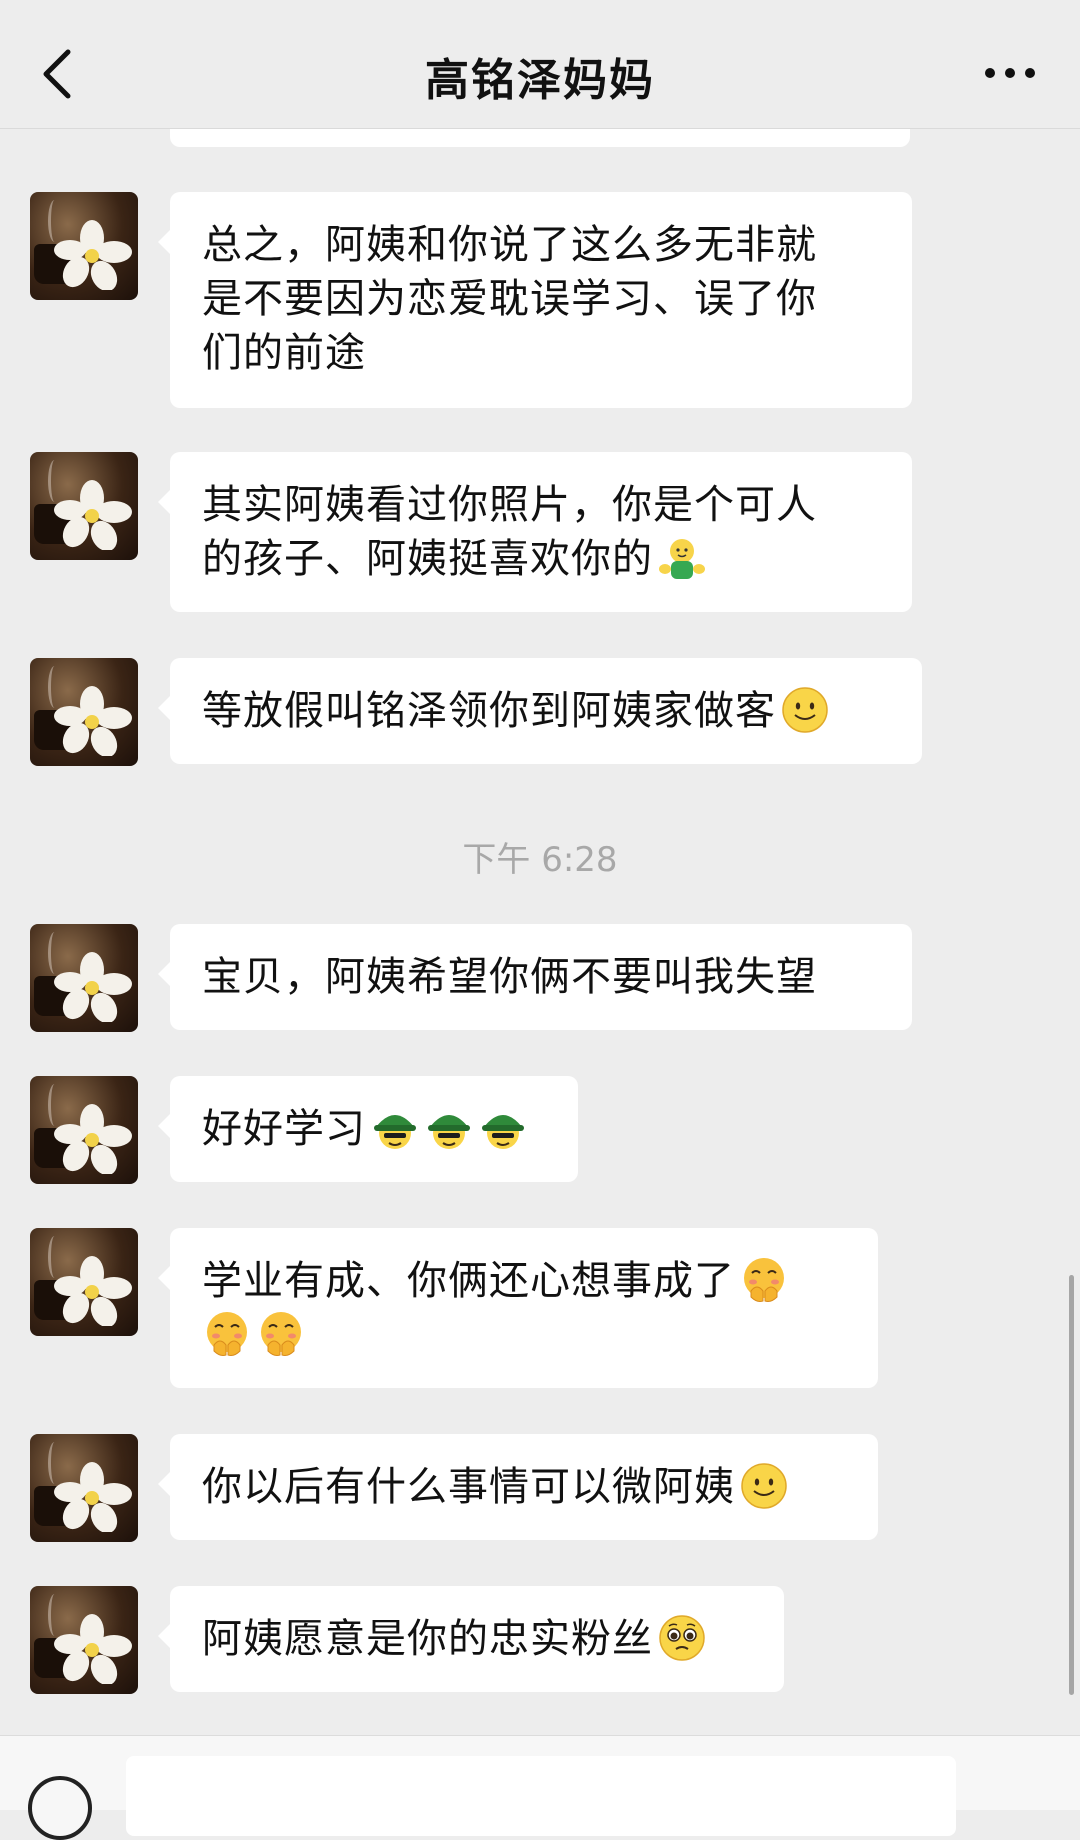 Image resolution: width=1080 pixels, height=1840 pixels. Describe the element at coordinates (524, 1281) in the screenshot. I see `message-text-line: 学业有成、你俩还心想事成了` at that location.